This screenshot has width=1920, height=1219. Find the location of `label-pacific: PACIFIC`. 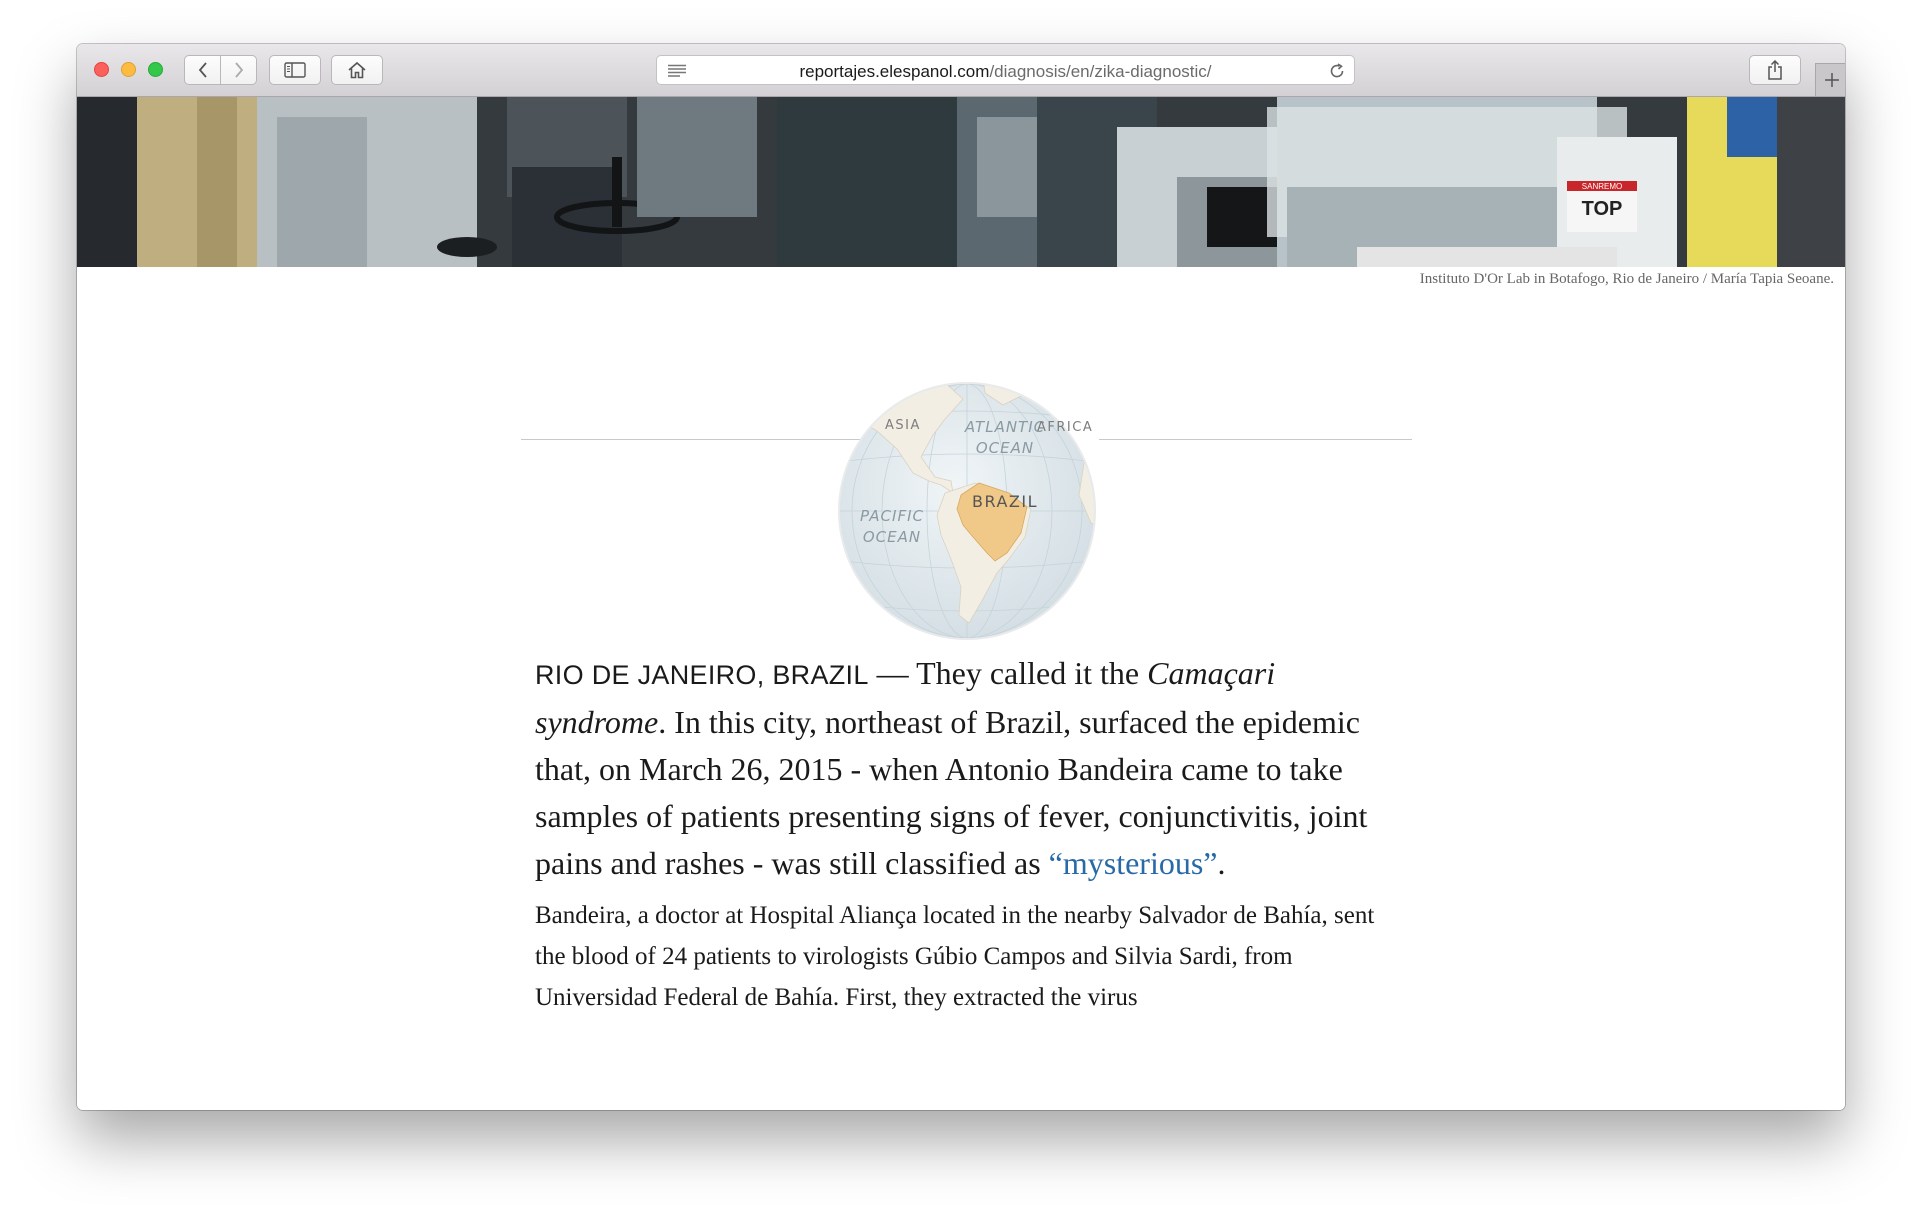

label-pacific: PACIFIC is located at coordinates (892, 516).